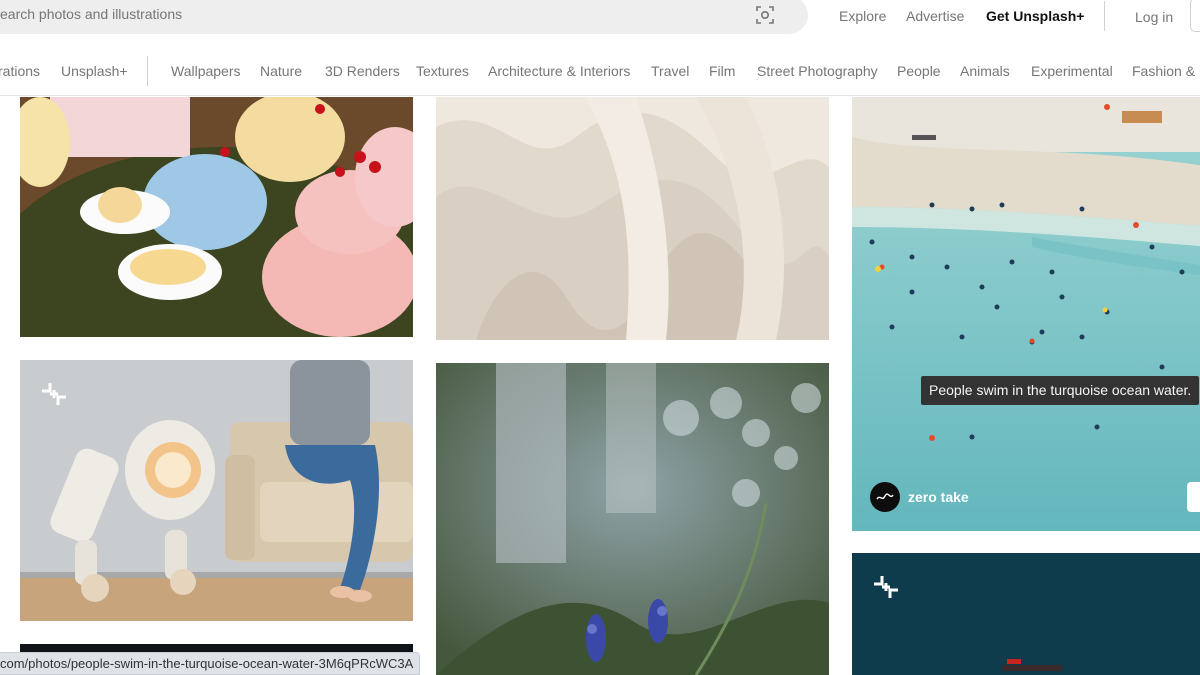 This screenshot has height=675, width=1200. Describe the element at coordinates (1104, 16) in the screenshot. I see `header-divider` at that location.